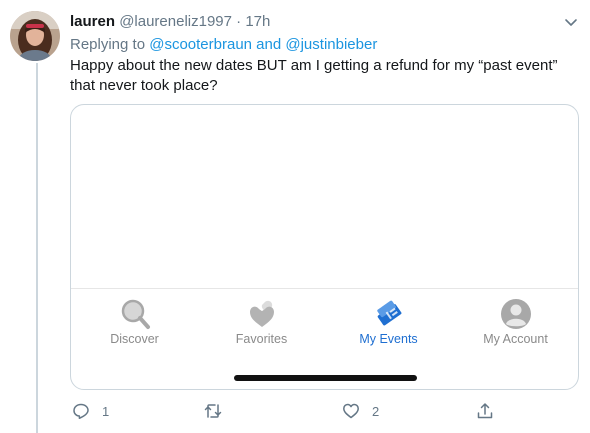 This screenshot has width=590, height=433. I want to click on tab-label: Favorites, so click(261, 339).